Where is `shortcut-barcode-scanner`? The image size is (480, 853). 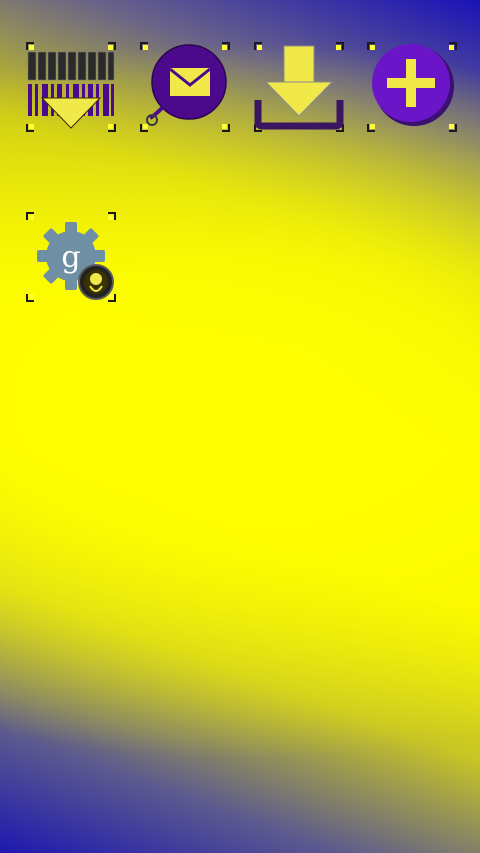 shortcut-barcode-scanner is located at coordinates (71, 87).